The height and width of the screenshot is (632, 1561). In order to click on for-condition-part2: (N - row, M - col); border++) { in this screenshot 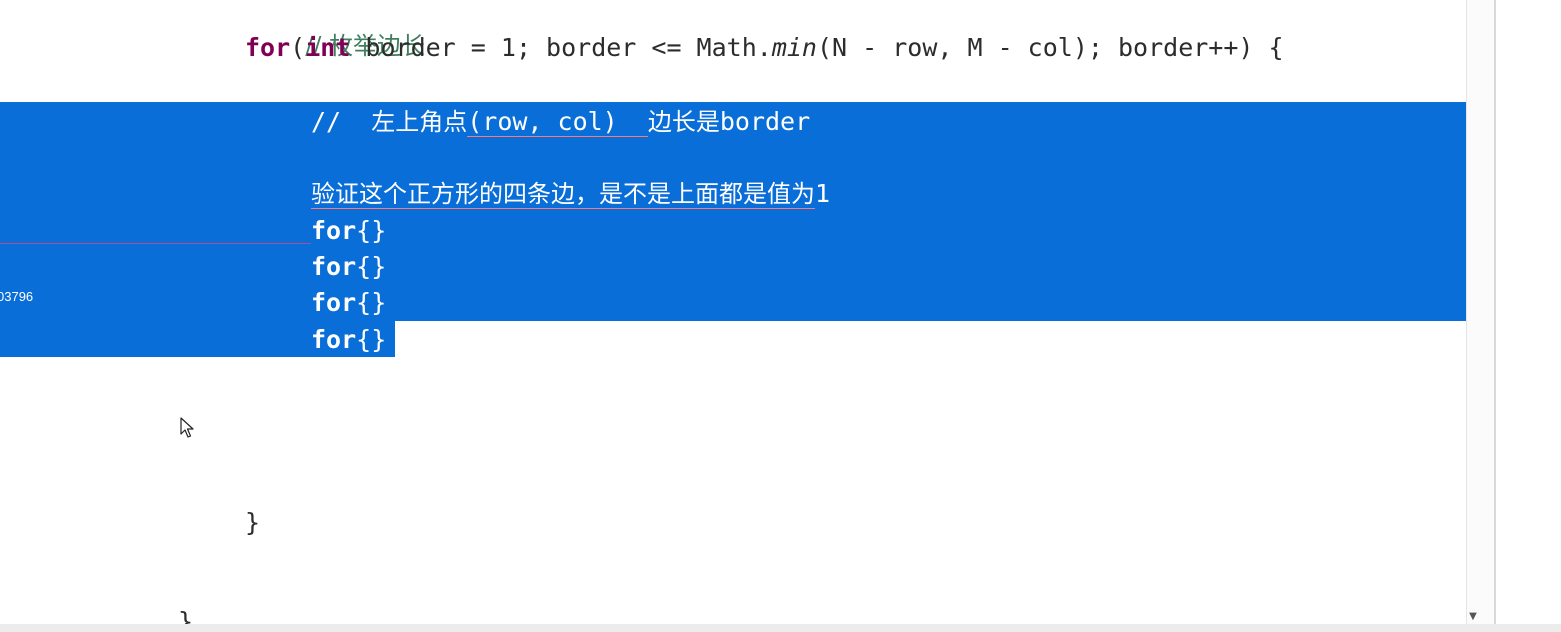, I will do `click(1050, 47)`.